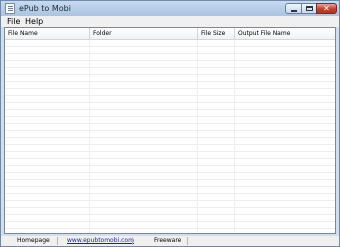  I want to click on column-output-file-name: Output File Name, so click(285, 33).